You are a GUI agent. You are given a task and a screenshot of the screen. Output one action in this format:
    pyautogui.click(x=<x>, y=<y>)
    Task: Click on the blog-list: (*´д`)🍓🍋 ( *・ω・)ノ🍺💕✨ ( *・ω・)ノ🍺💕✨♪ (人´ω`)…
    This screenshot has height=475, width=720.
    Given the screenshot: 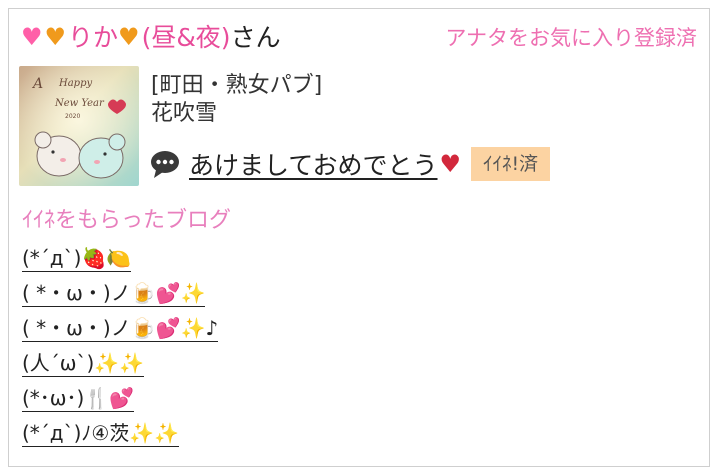 What is the action you would take?
    pyautogui.click(x=120, y=346)
    